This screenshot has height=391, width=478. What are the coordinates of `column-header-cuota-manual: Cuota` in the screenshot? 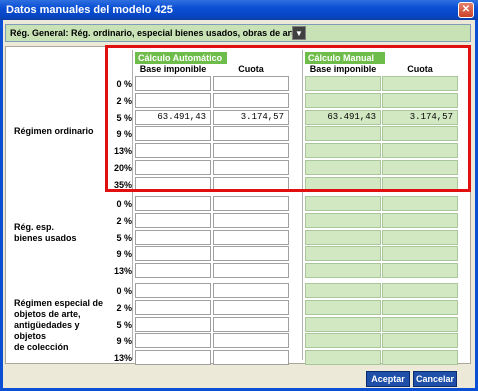 It's located at (420, 69).